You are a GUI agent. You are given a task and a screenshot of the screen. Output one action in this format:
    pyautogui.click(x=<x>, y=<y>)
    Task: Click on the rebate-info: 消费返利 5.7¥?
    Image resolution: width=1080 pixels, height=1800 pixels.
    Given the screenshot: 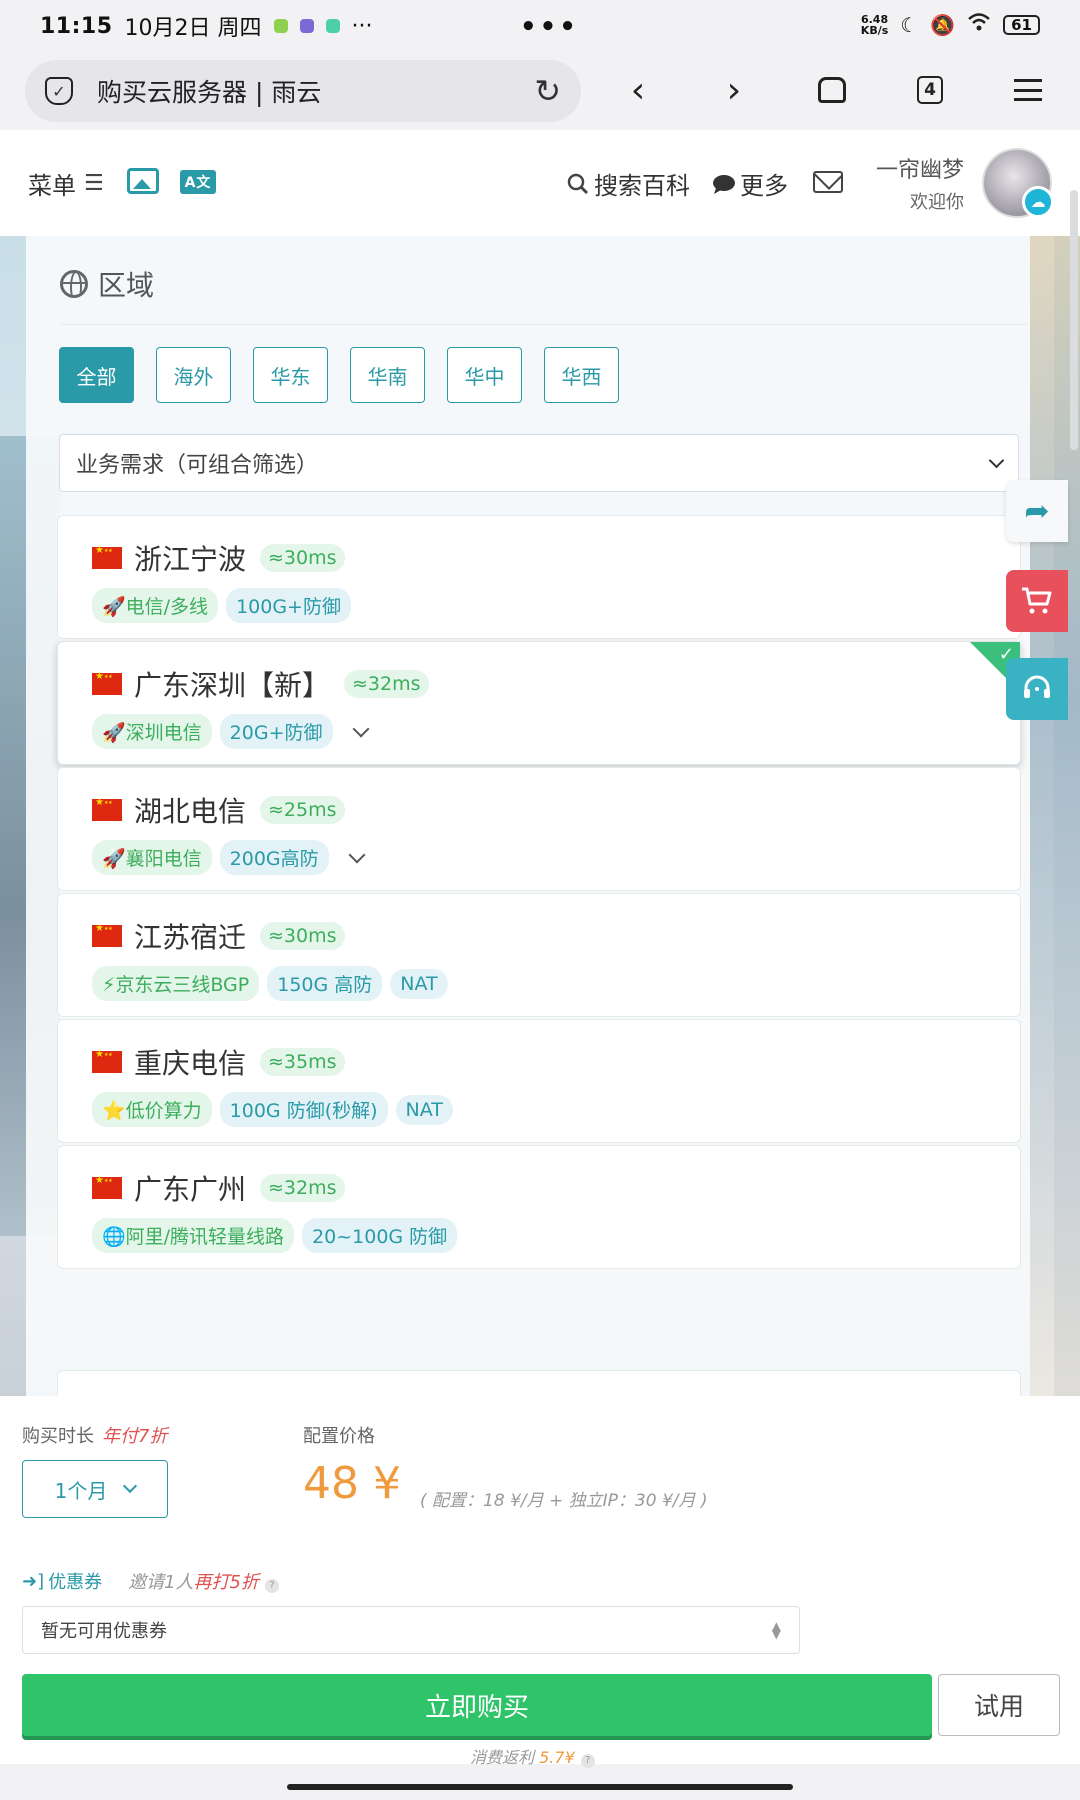 What is the action you would take?
    pyautogui.click(x=532, y=1756)
    